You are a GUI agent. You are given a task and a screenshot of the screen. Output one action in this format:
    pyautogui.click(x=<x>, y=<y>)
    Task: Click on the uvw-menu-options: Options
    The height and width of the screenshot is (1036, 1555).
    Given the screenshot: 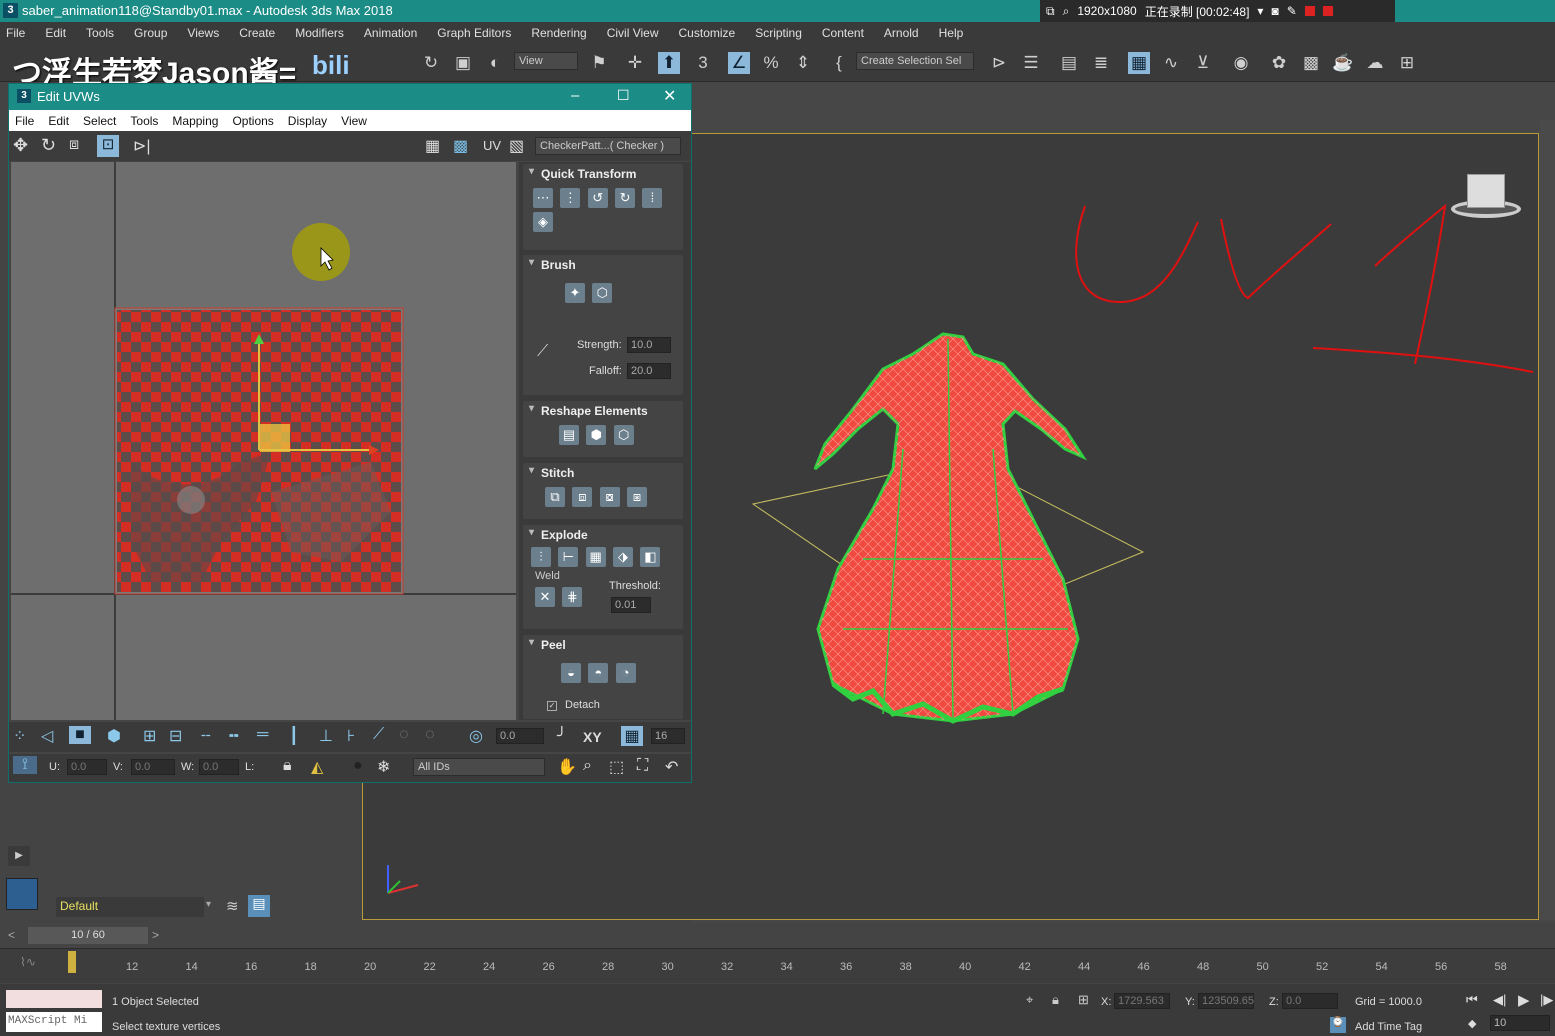 What is the action you would take?
    pyautogui.click(x=252, y=121)
    